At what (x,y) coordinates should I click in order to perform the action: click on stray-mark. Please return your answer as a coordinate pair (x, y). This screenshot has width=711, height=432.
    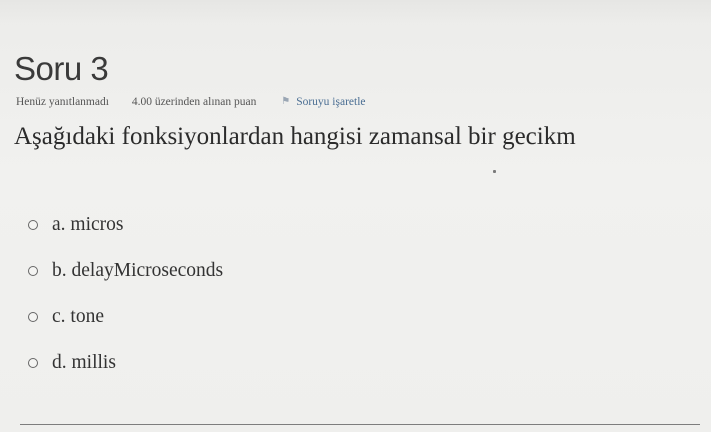
    Looking at the image, I should click on (494, 171).